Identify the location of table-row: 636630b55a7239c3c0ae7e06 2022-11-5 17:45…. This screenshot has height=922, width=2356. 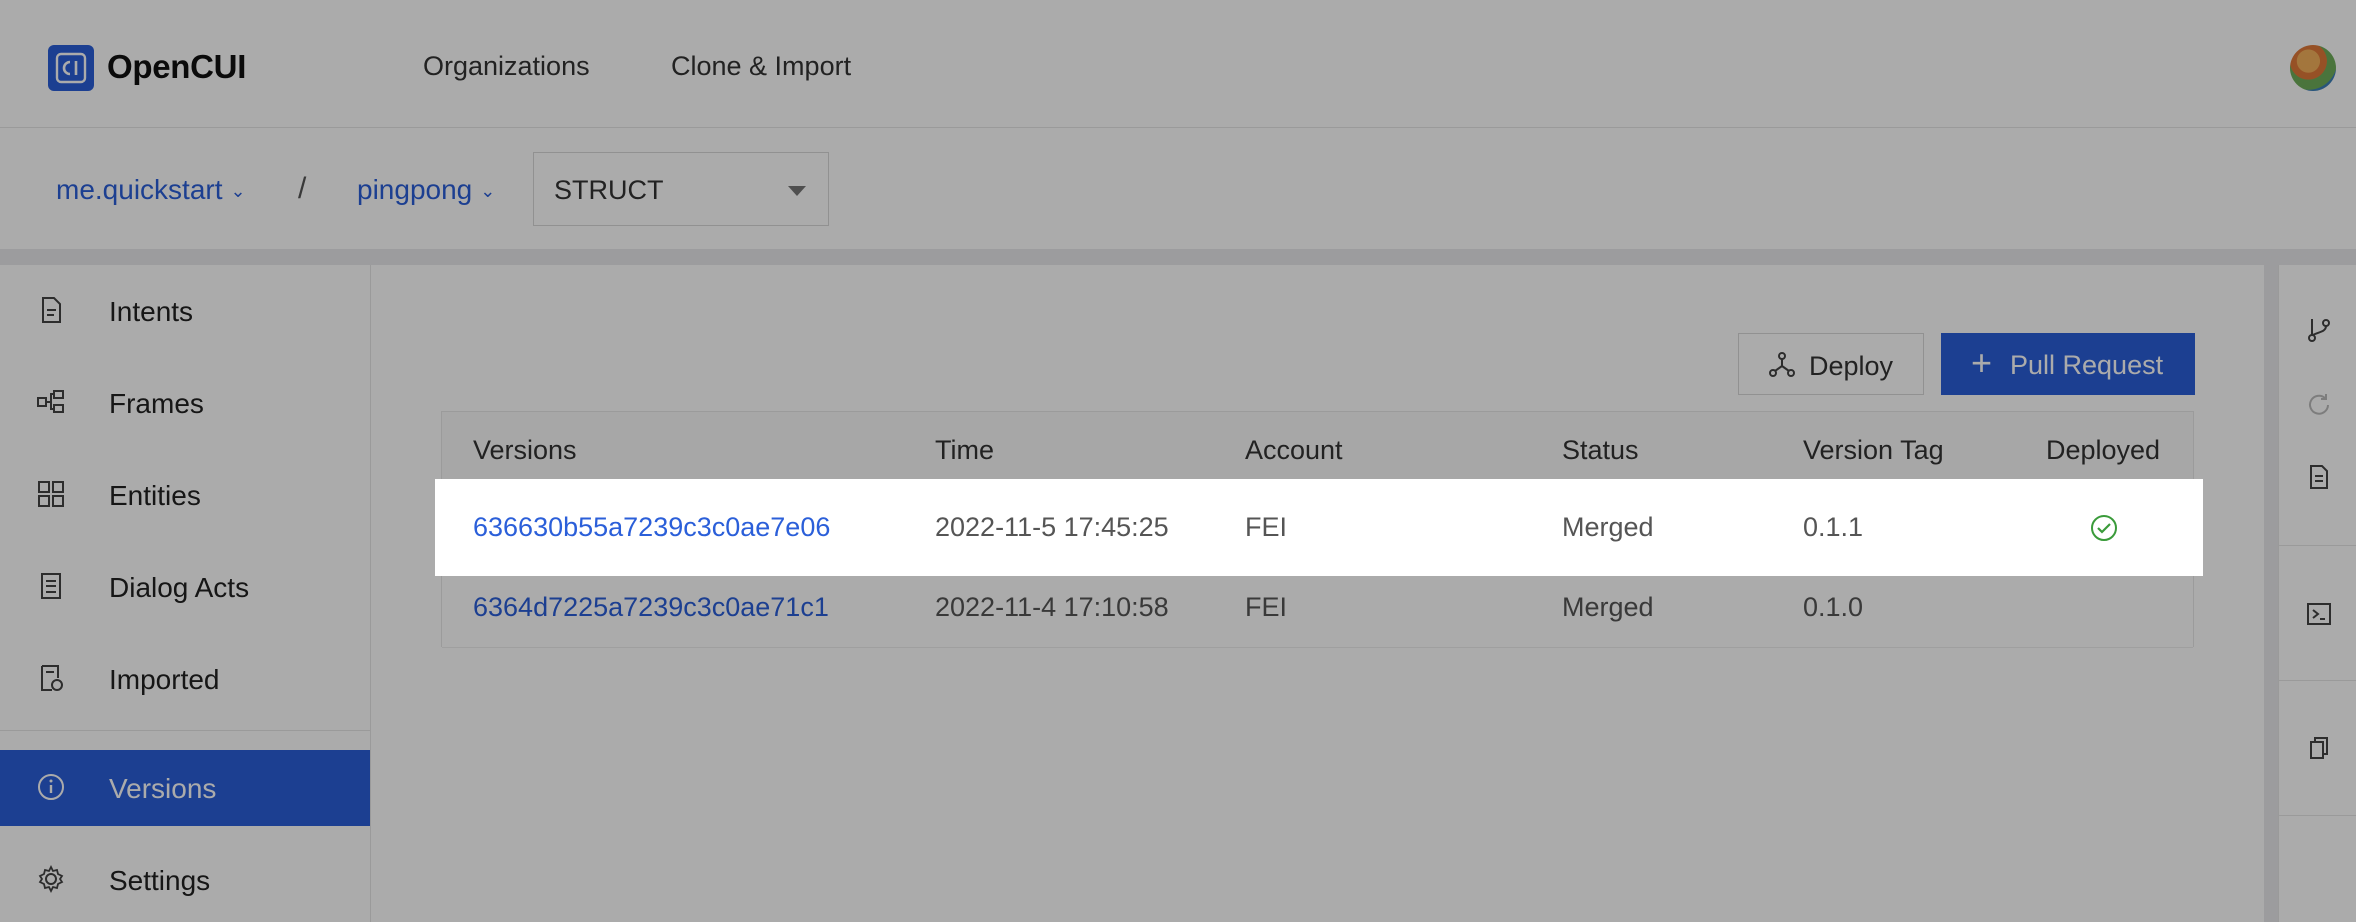
(1319, 527).